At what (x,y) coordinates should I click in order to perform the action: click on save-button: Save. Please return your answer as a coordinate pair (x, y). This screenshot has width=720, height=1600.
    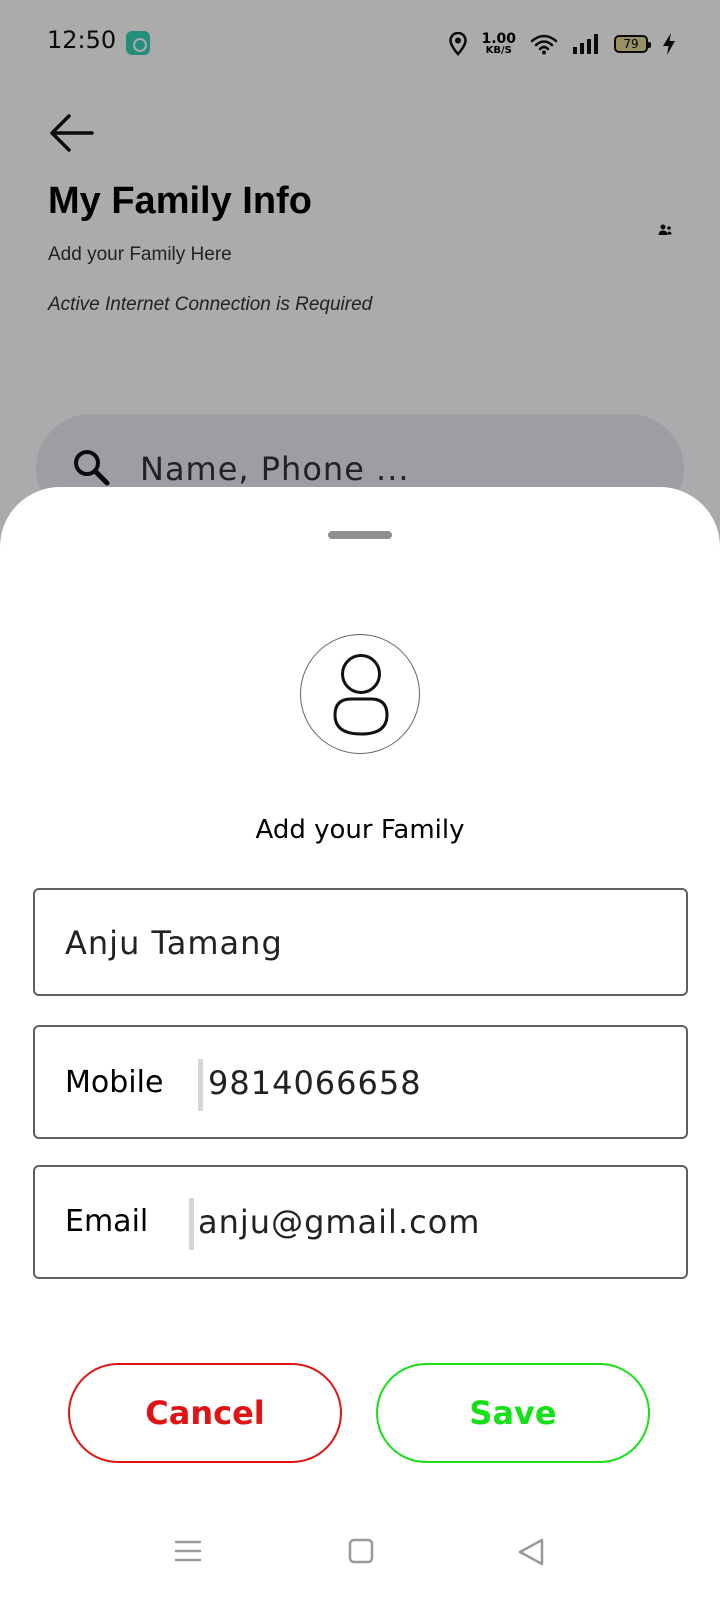
    Looking at the image, I should click on (513, 1413).